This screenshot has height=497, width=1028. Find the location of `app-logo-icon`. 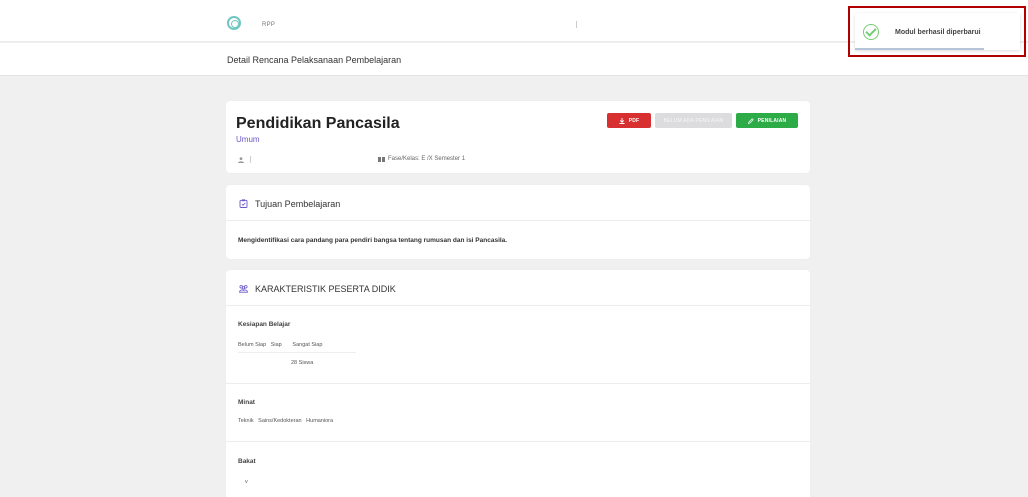

app-logo-icon is located at coordinates (234, 23).